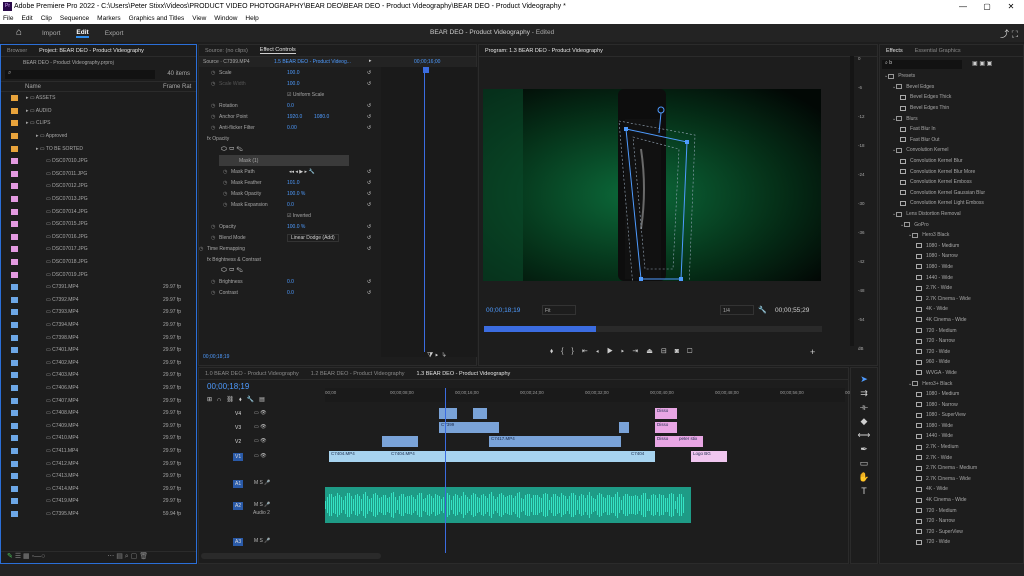 The width and height of the screenshot is (1024, 576). What do you see at coordinates (436, 356) in the screenshot?
I see `filter-icon: ⧩ ▸ ↳` at bounding box center [436, 356].